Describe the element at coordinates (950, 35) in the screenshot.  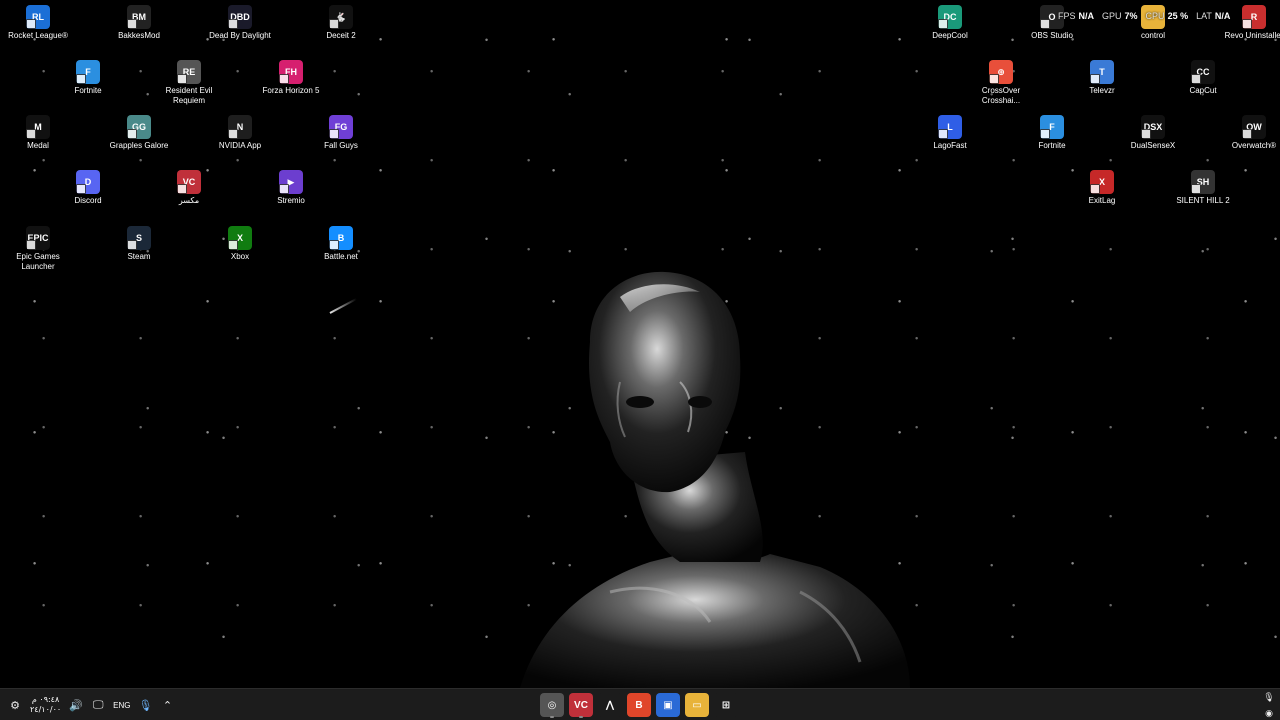
I see `shortcut-label: DeepCool` at that location.